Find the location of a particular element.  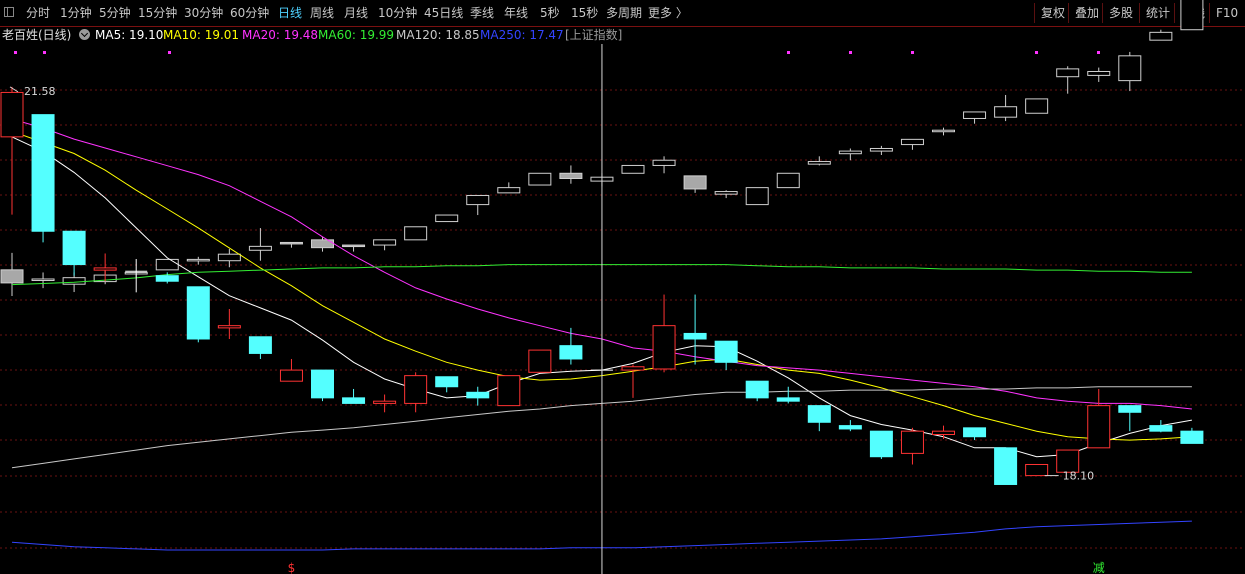

high-price-label: 21.58 is located at coordinates (40, 91).